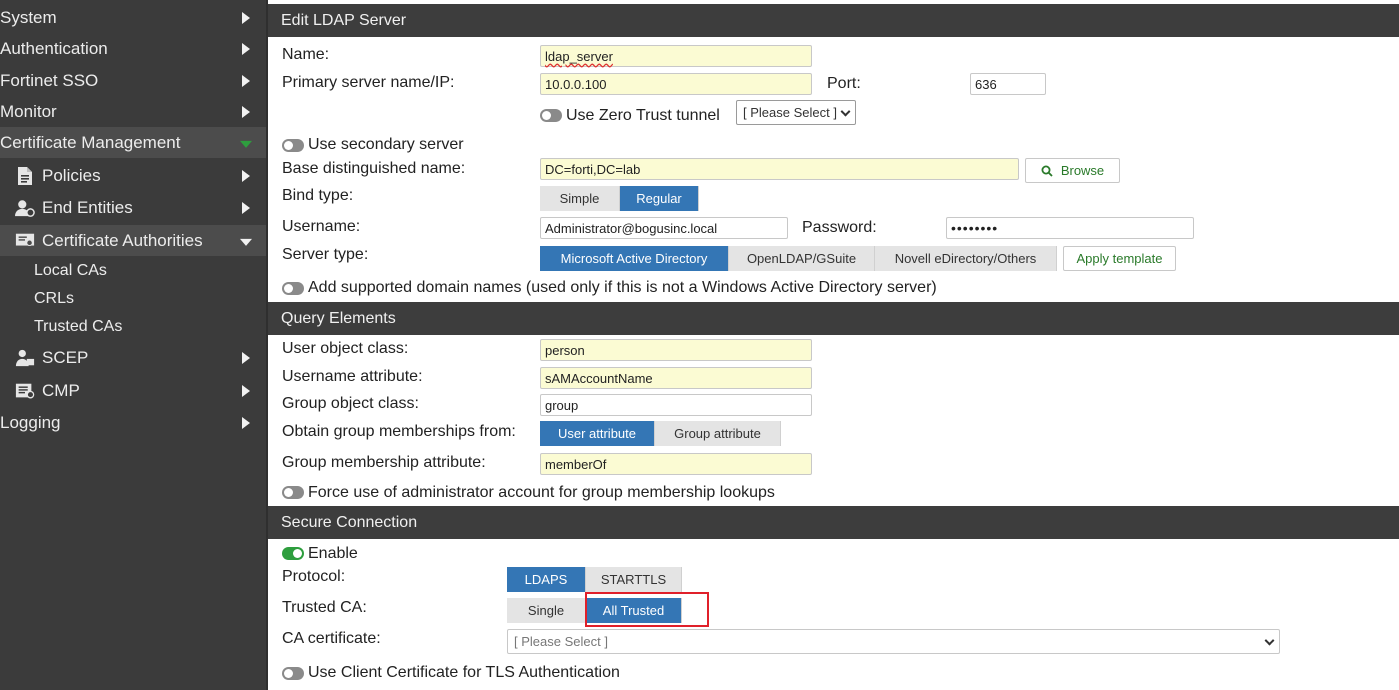 The image size is (1399, 690). What do you see at coordinates (25, 208) in the screenshot?
I see `user-cert-icon` at bounding box center [25, 208].